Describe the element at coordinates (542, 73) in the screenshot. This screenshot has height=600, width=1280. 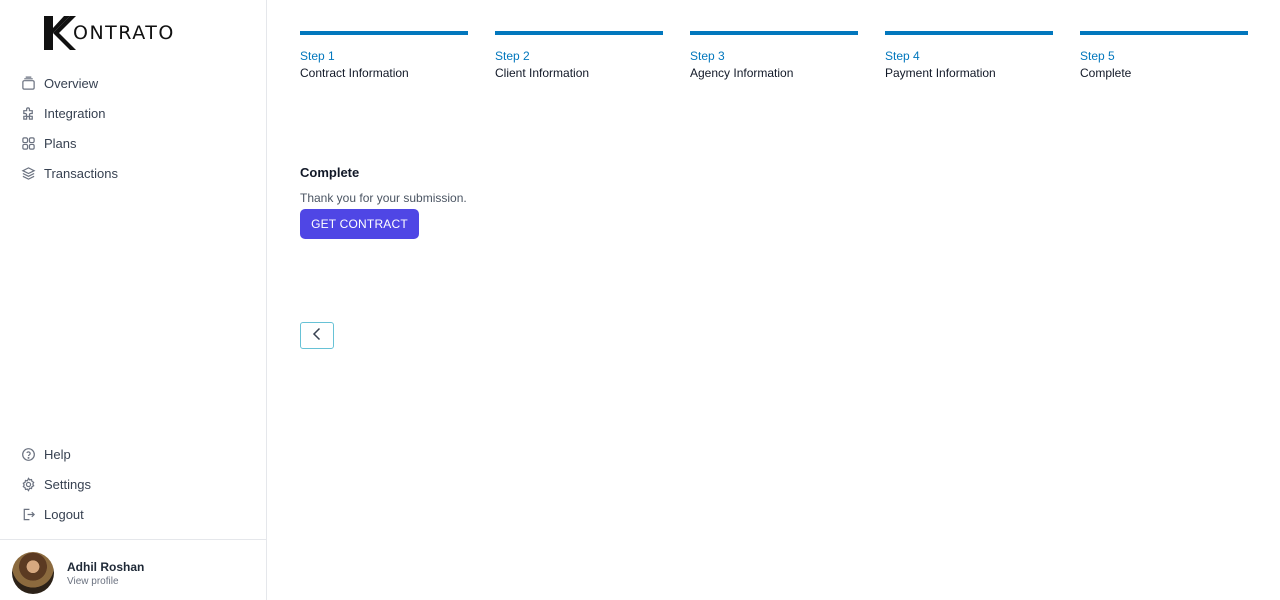
I see `step-title: Client Information` at that location.